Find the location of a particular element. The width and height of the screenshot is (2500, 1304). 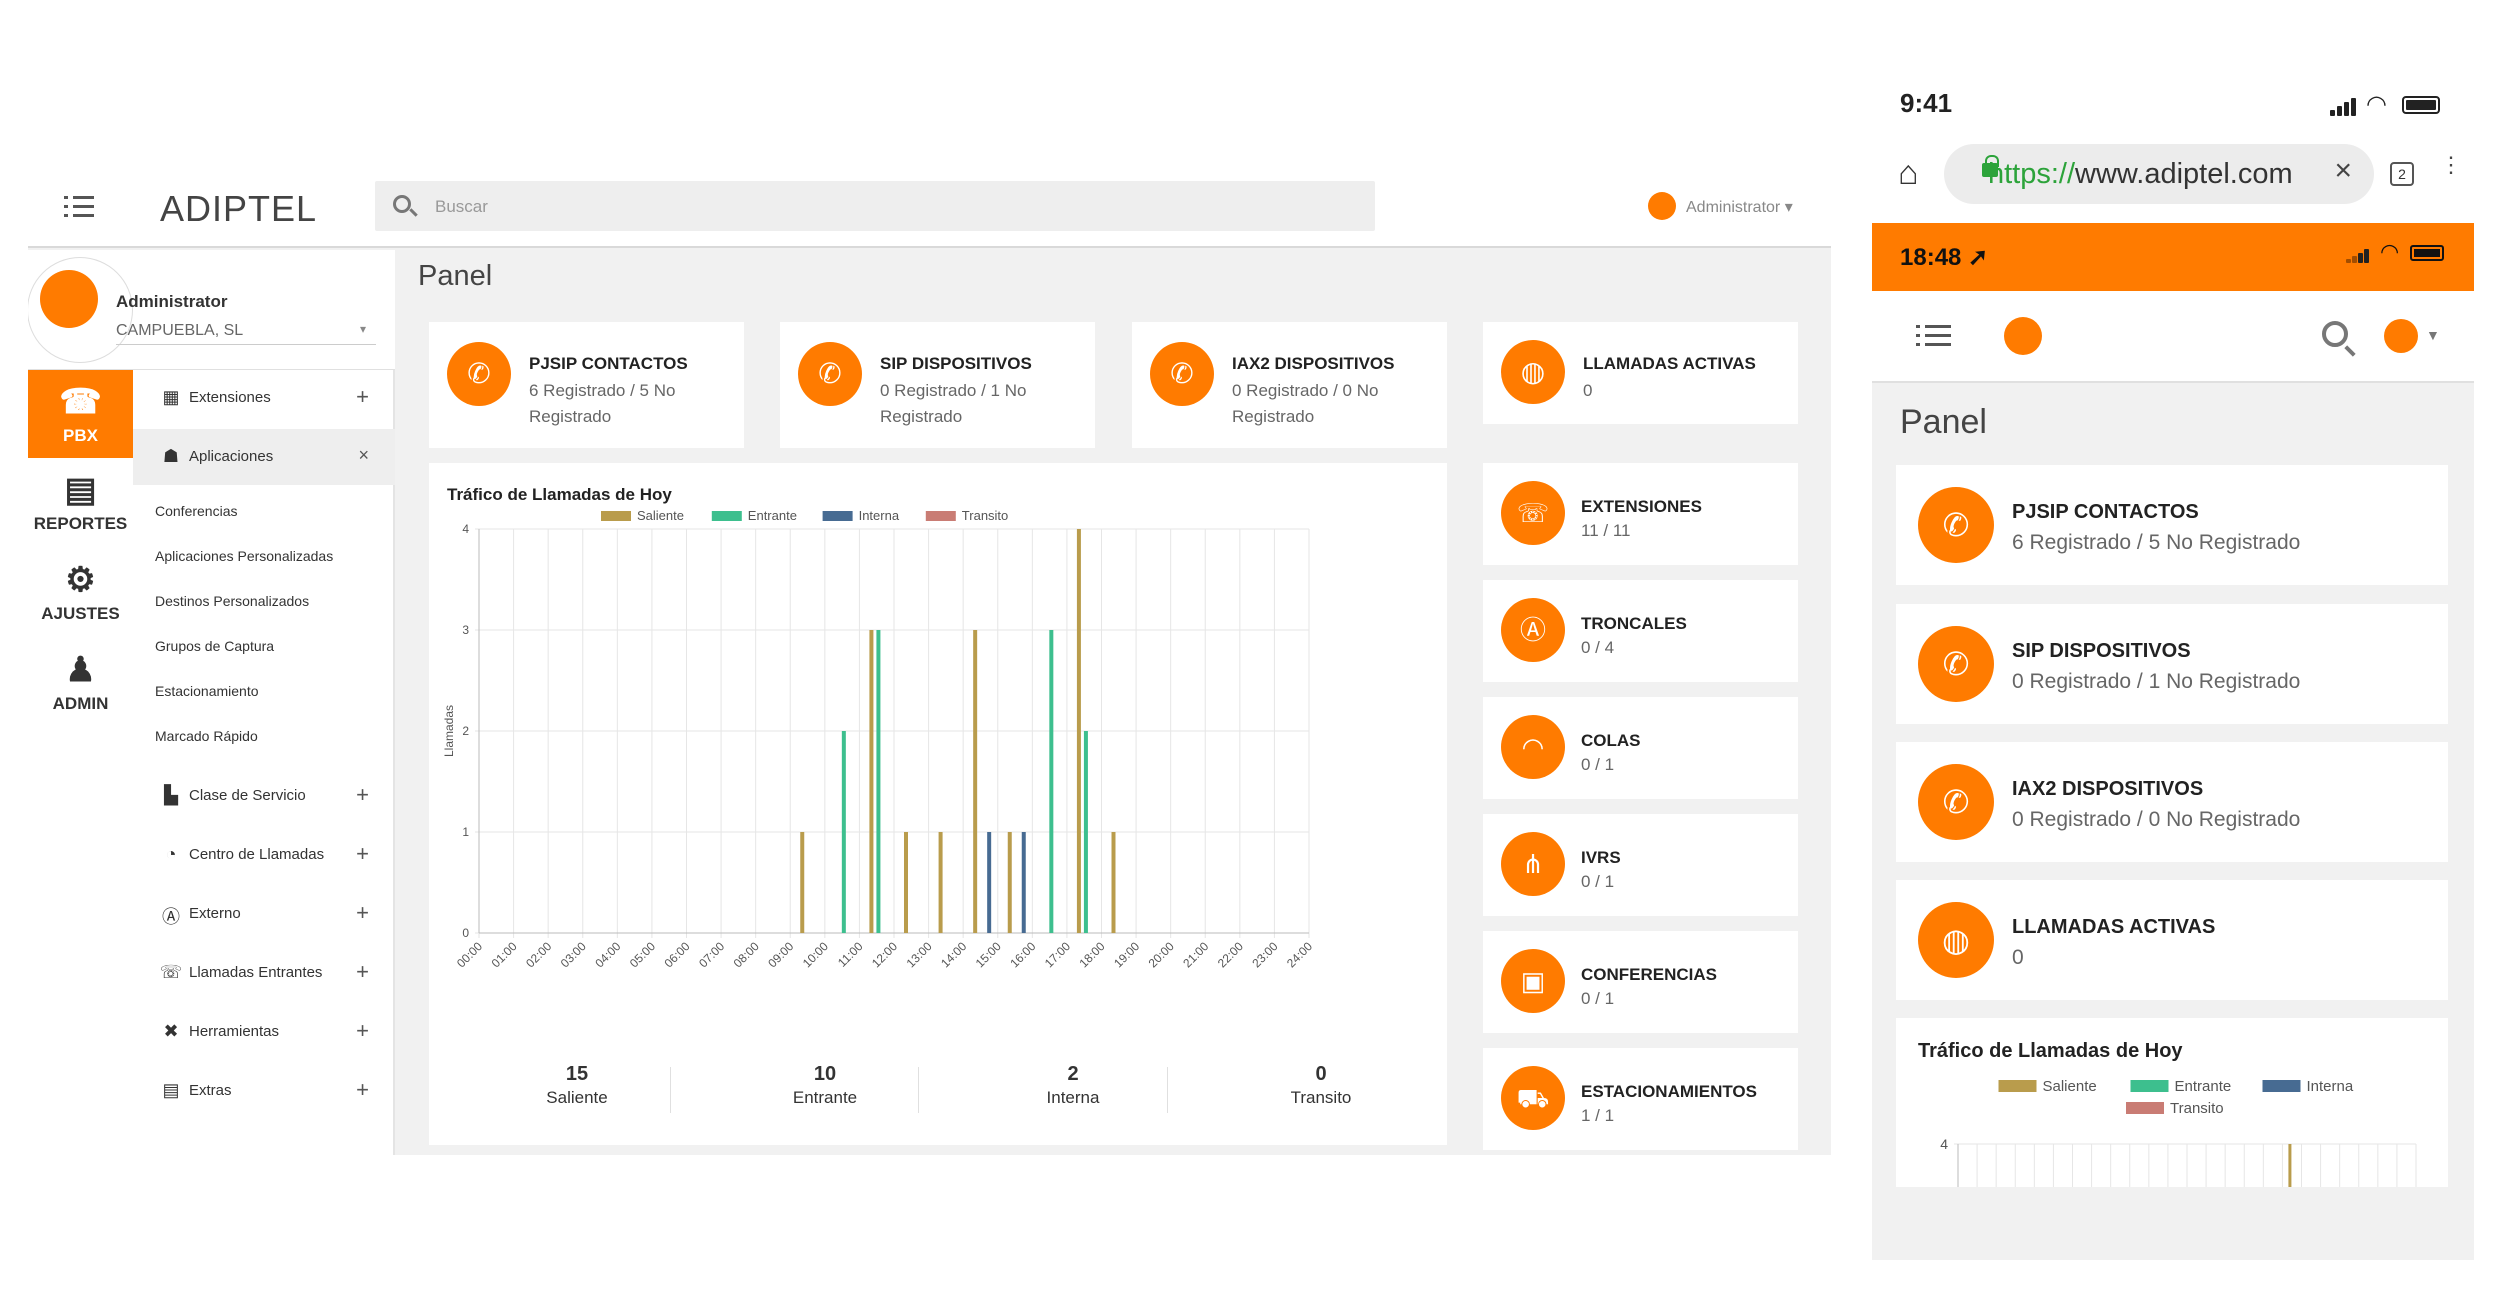

stat-label: Entrante is located at coordinates (825, 1097).